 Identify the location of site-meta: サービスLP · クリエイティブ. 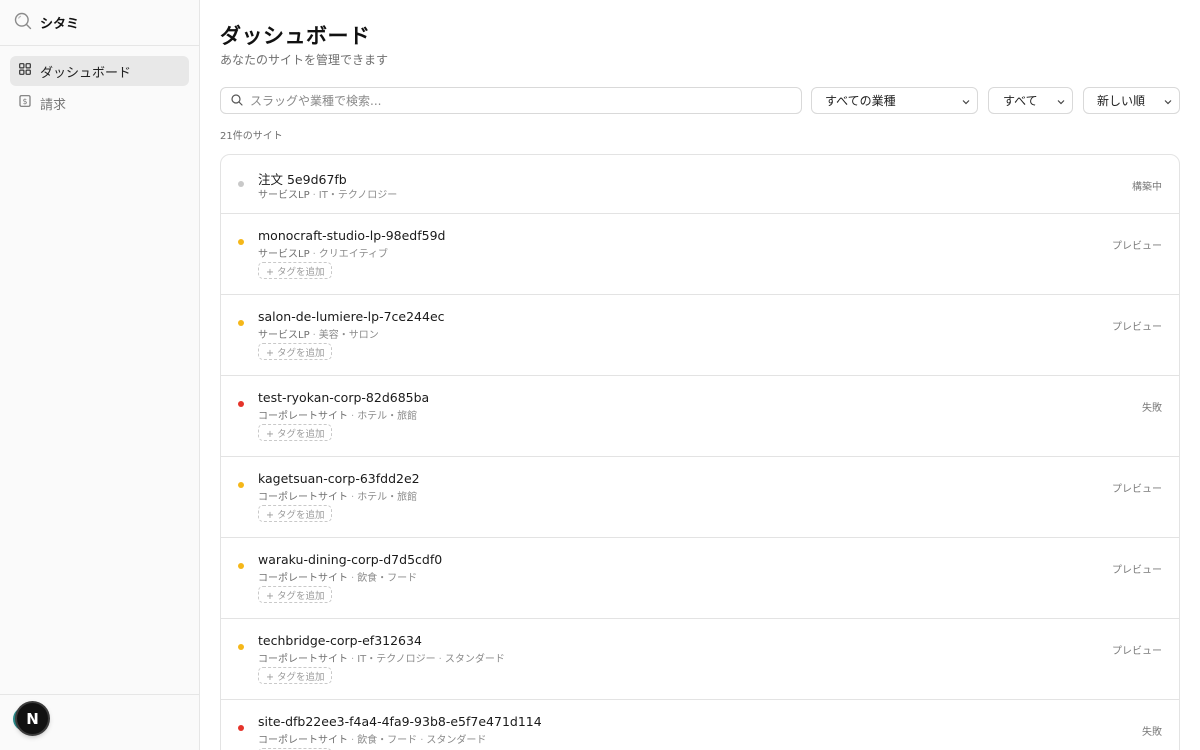
(323, 252).